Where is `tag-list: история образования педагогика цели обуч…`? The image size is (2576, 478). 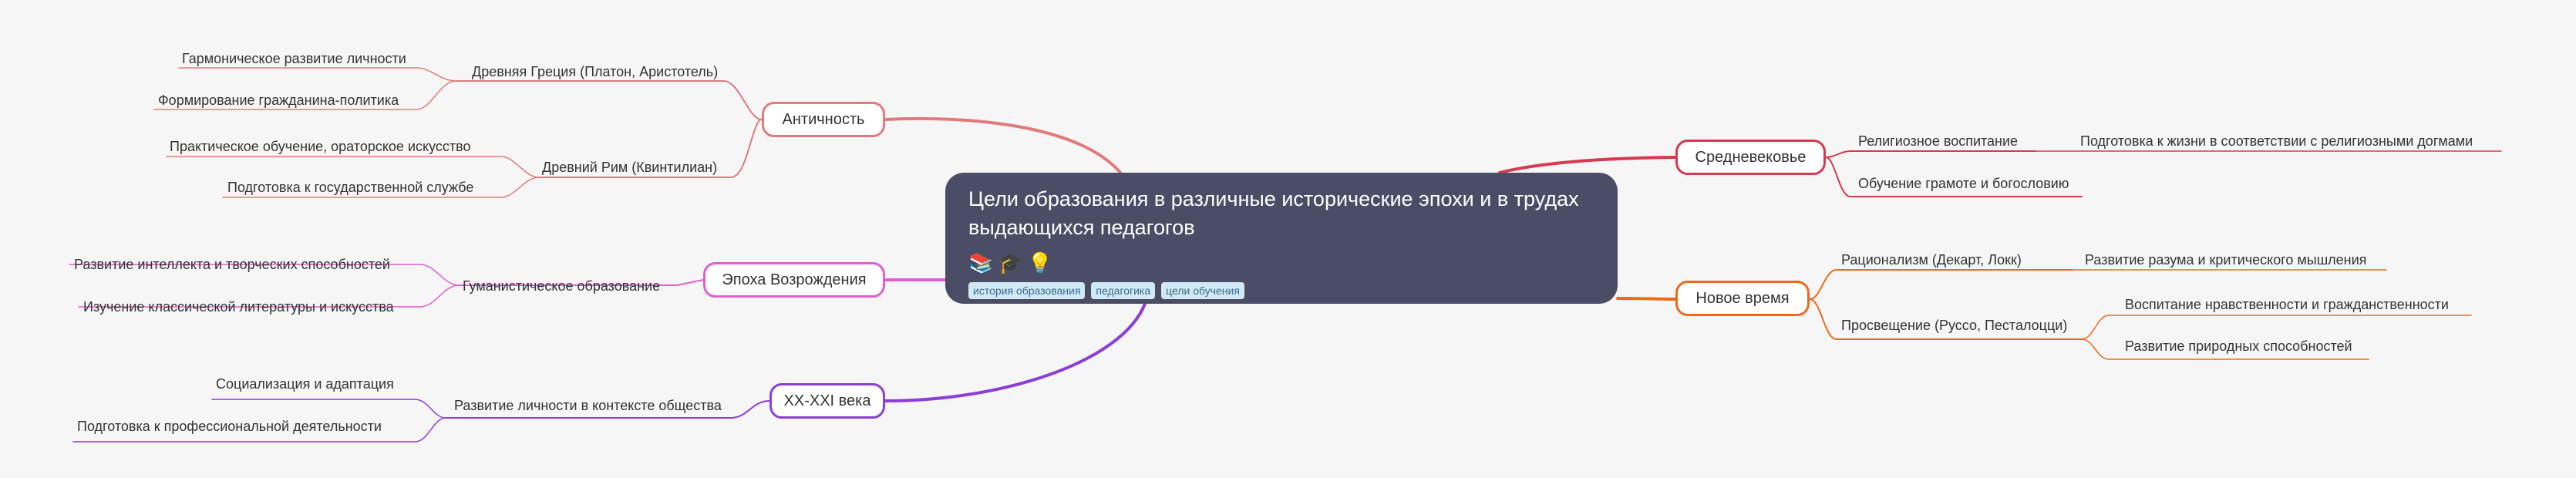 tag-list: история образования педагогика цели обуч… is located at coordinates (1281, 290).